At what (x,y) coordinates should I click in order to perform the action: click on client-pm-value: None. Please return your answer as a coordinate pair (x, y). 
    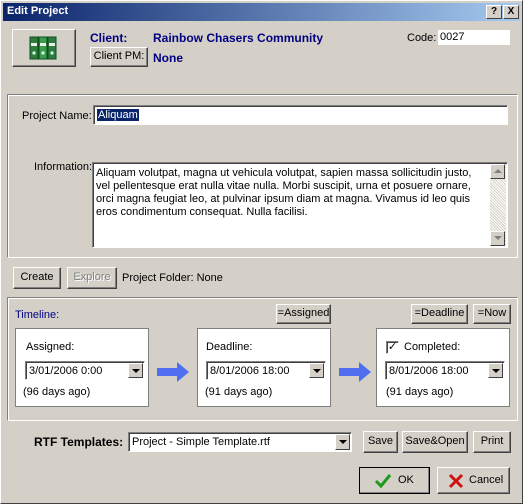
    Looking at the image, I should click on (168, 58).